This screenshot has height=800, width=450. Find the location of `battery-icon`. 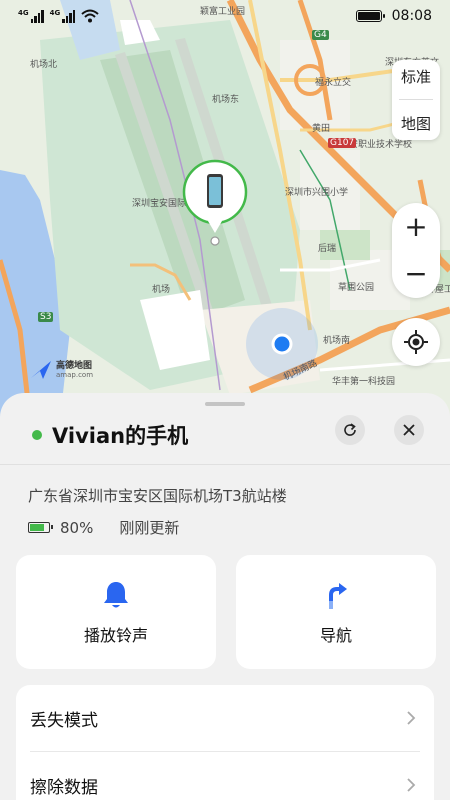

battery-icon is located at coordinates (370, 16).